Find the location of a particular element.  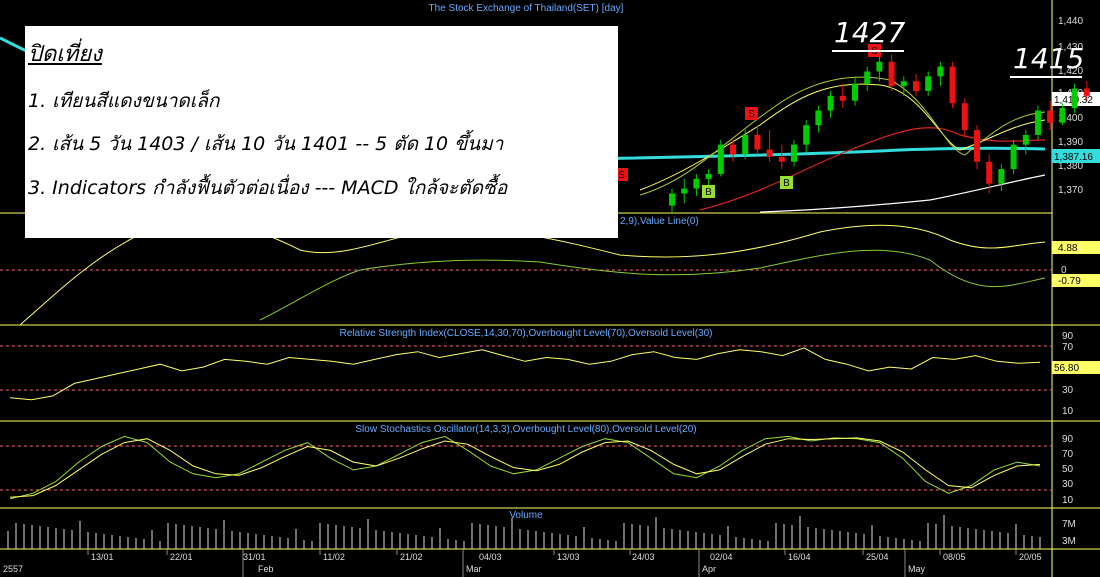

macd-signal-line is located at coordinates (652, 285).